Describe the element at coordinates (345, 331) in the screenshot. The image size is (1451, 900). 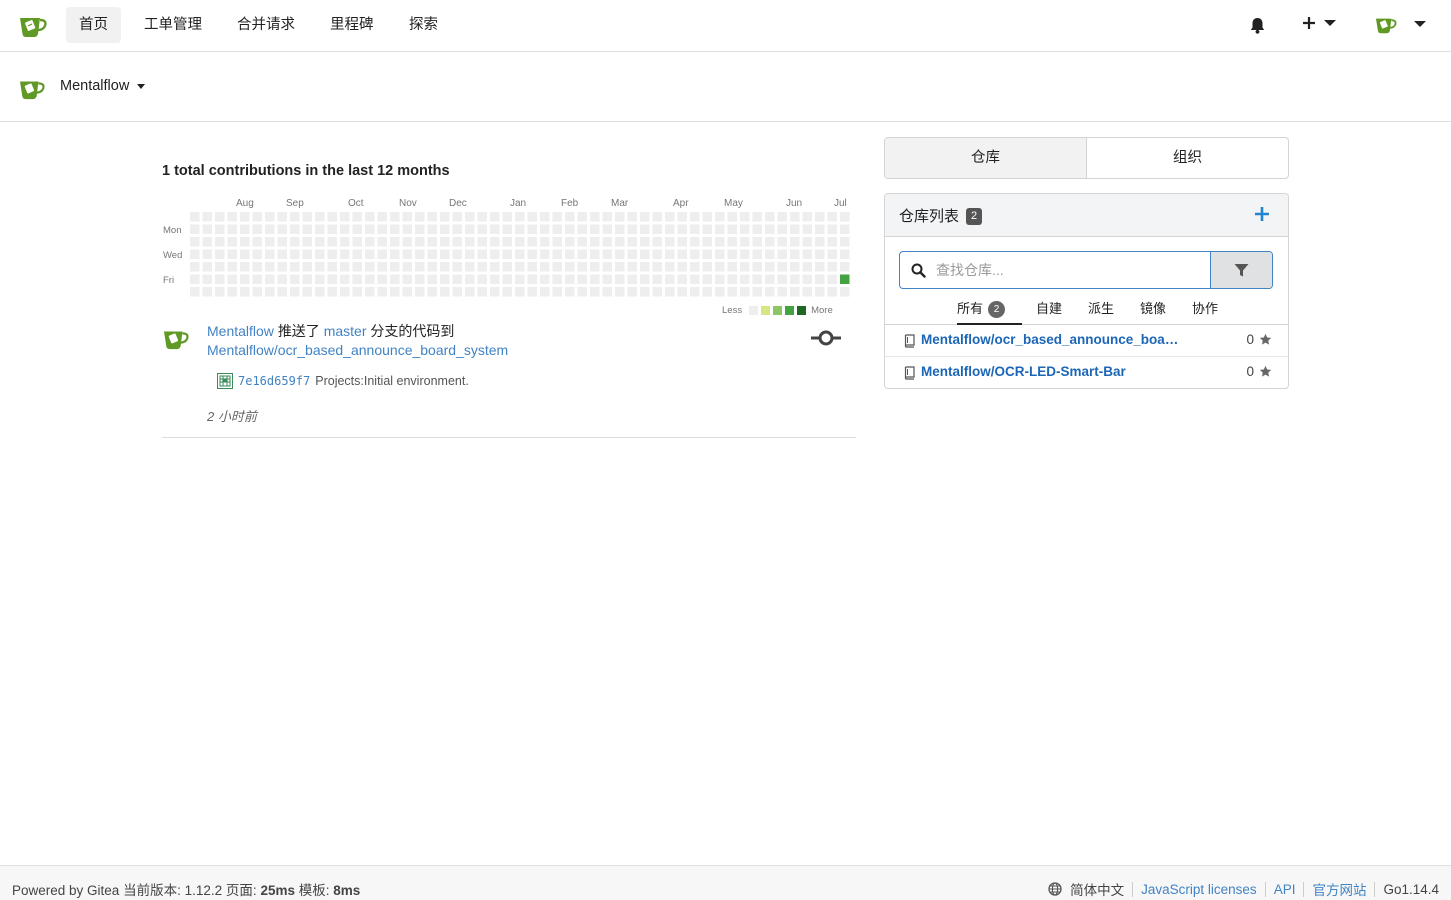
I see `feed-branch-link: master` at that location.